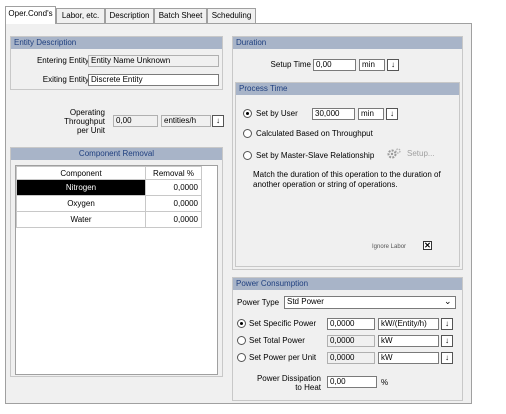  Describe the element at coordinates (218, 121) in the screenshot. I see `throughput-unit-dropdown: ↓` at that location.